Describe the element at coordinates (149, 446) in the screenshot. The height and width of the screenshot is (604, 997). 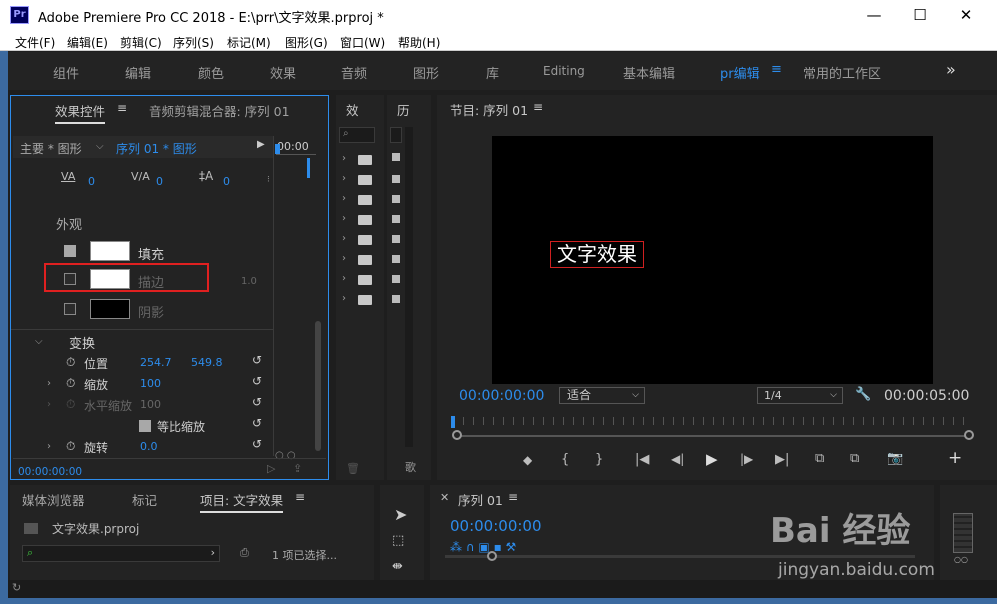
I see `rotation-value: 0.0` at that location.